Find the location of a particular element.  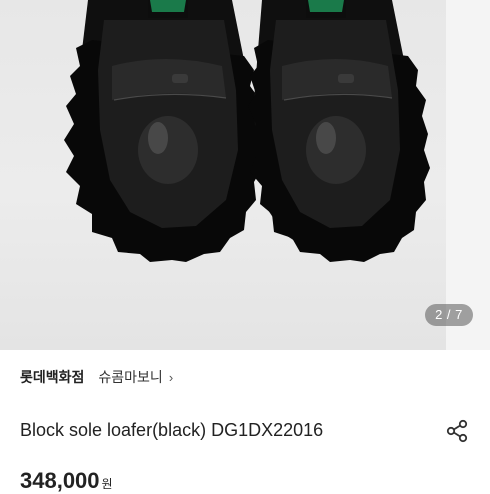

store-name: 롯데백화점 is located at coordinates (52, 377).